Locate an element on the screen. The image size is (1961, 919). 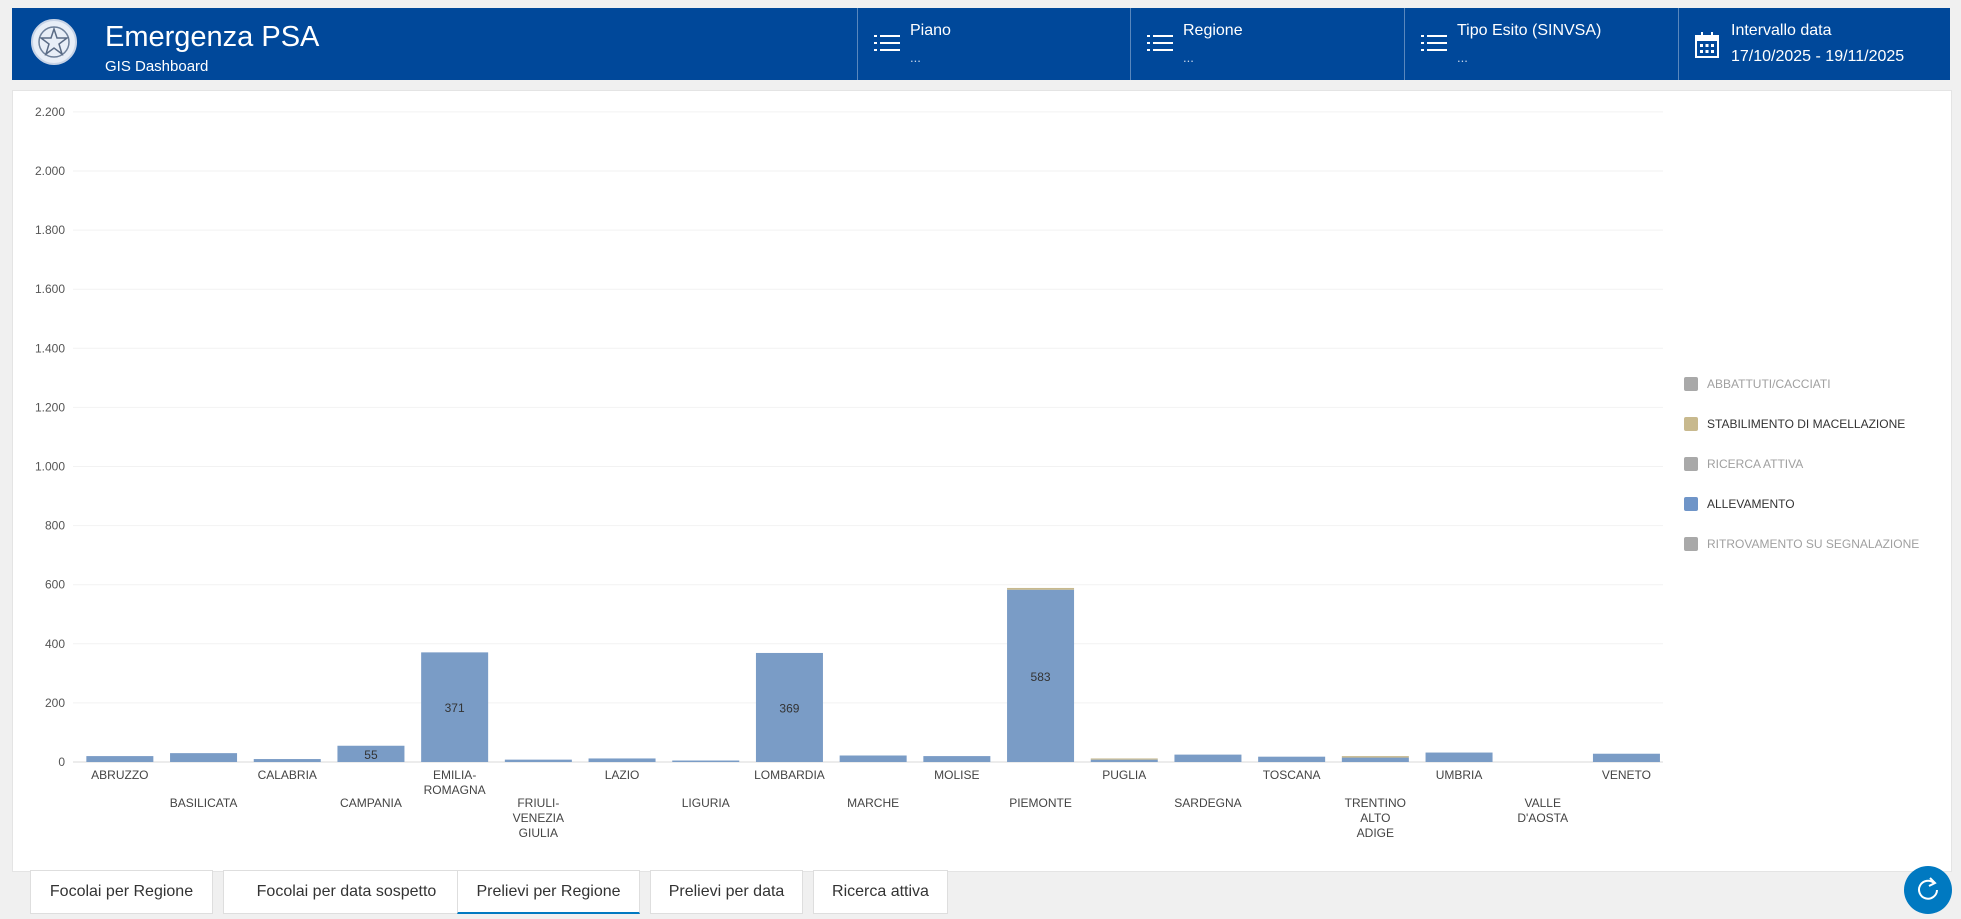
refresh-icon is located at coordinates (1928, 888).